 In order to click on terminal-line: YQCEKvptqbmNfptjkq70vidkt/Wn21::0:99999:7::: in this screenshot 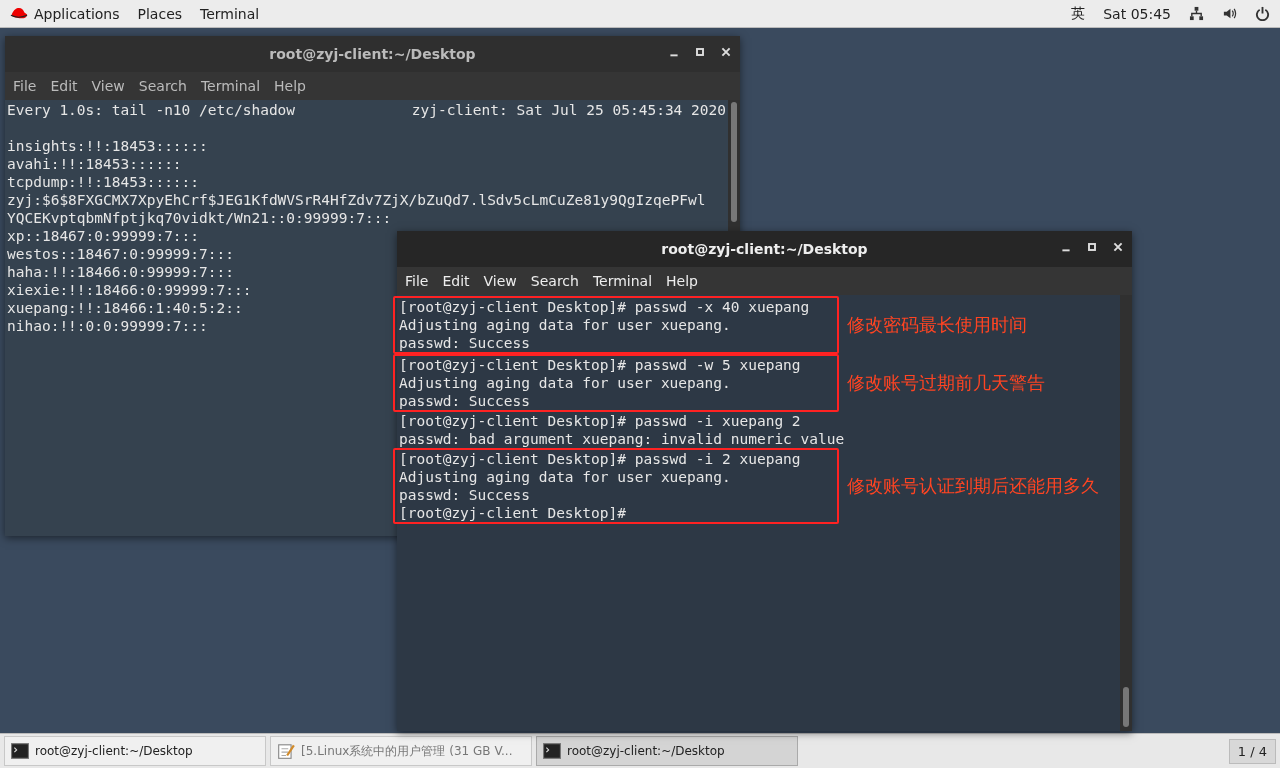, I will do `click(199, 218)`.